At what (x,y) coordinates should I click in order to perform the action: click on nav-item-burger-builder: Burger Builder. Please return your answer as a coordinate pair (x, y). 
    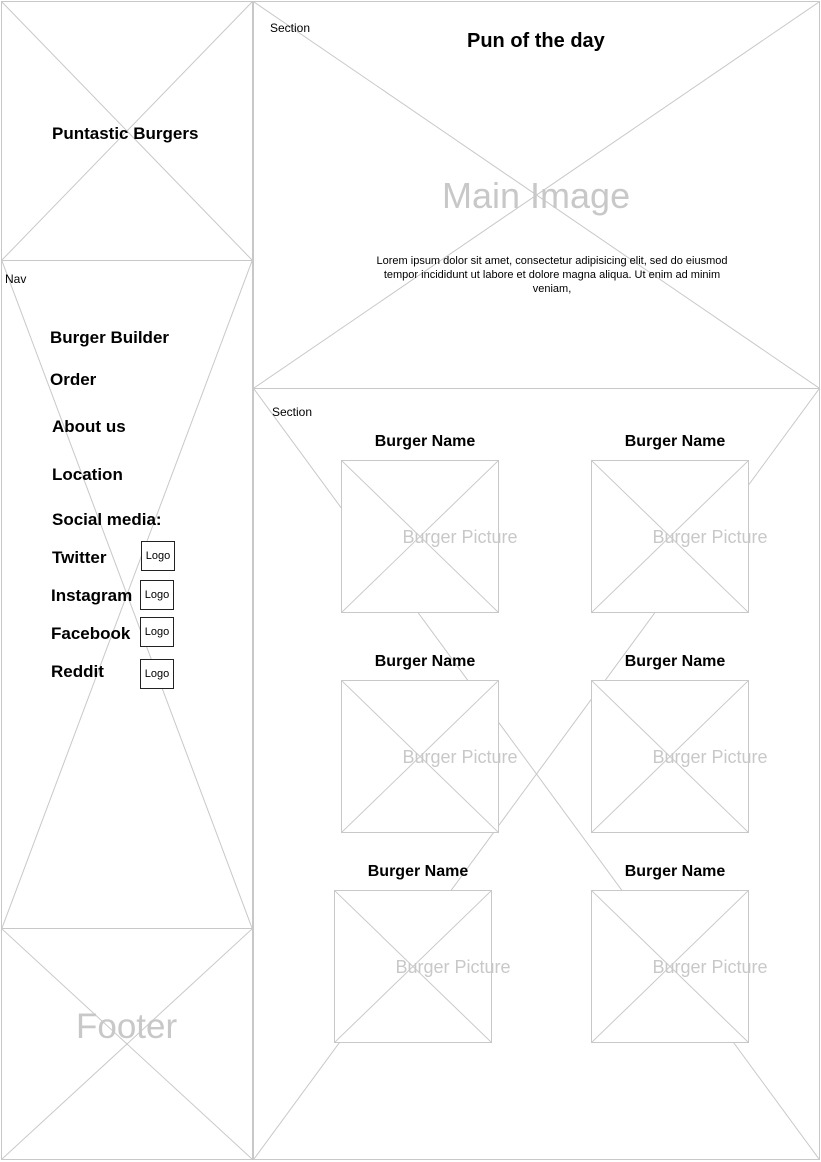
    Looking at the image, I should click on (109, 338).